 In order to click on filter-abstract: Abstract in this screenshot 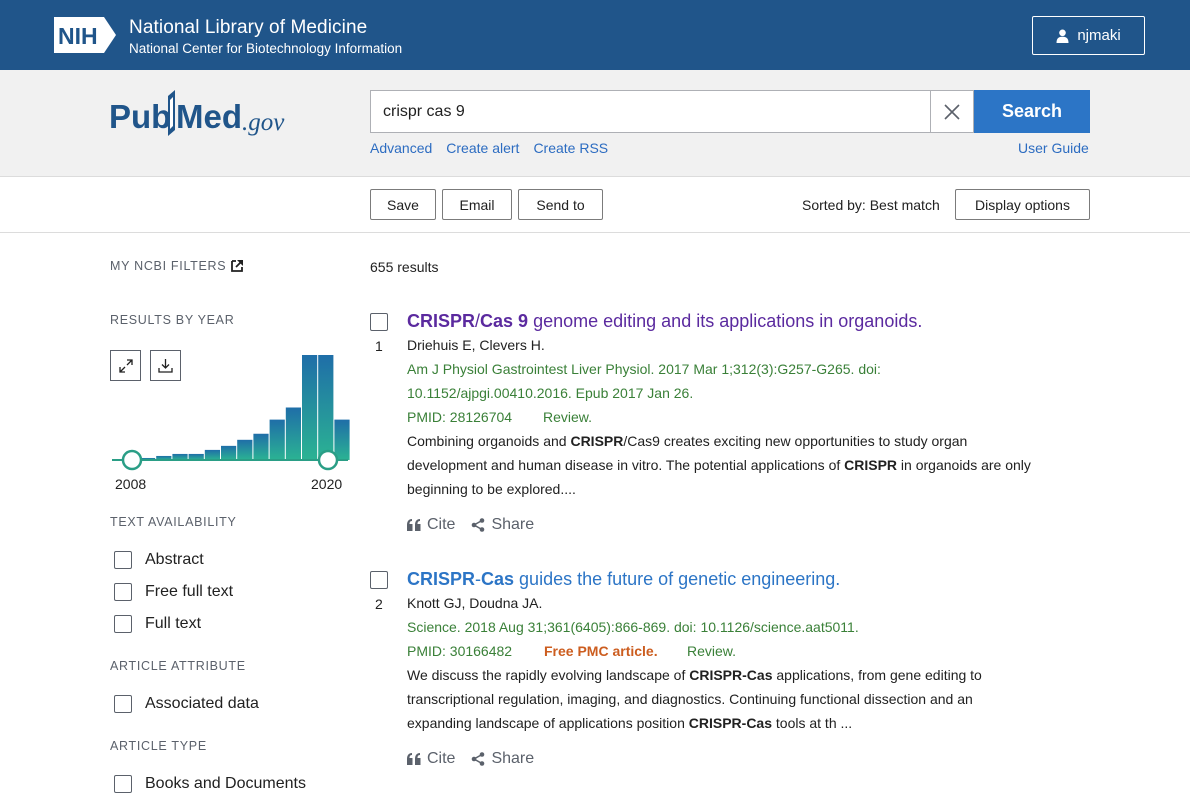, I will do `click(159, 560)`.